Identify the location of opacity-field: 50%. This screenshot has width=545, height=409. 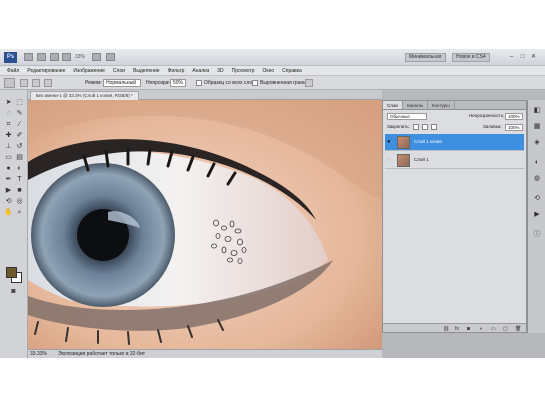
(178, 83).